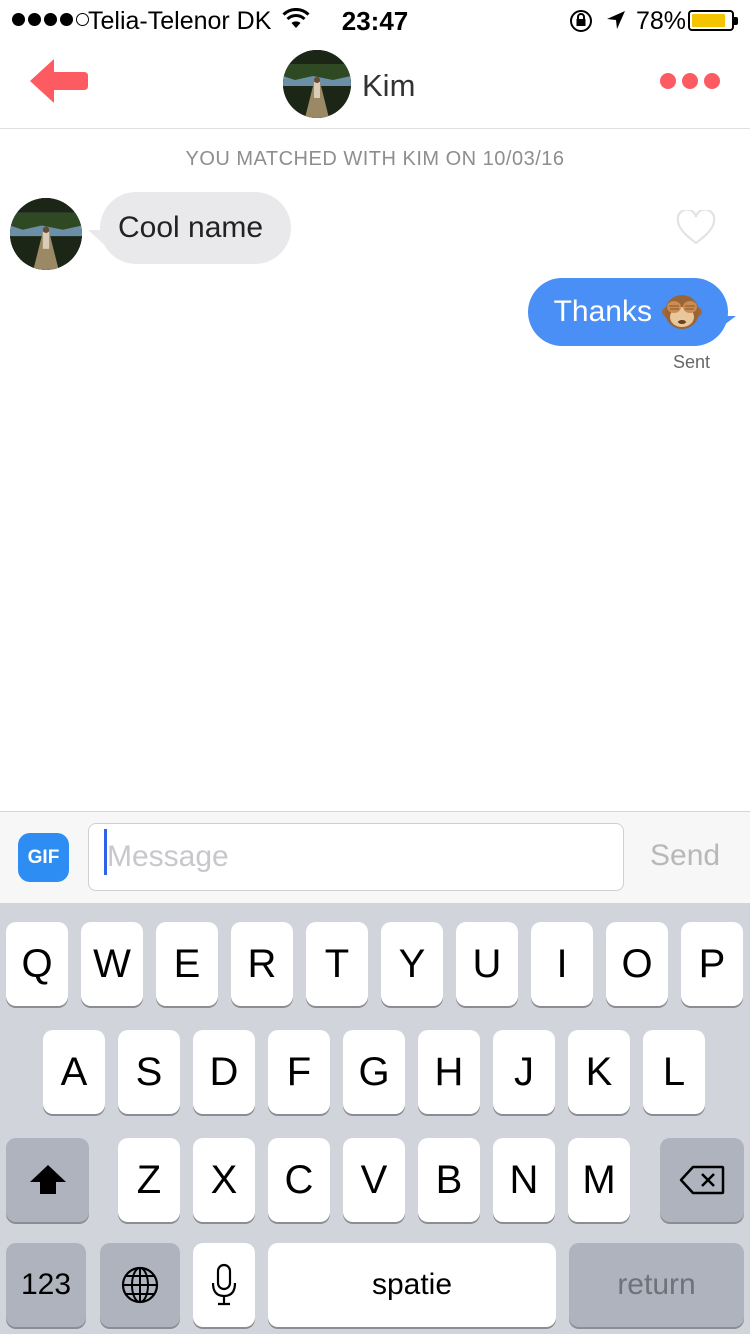  I want to click on key-f: F, so click(299, 1072).